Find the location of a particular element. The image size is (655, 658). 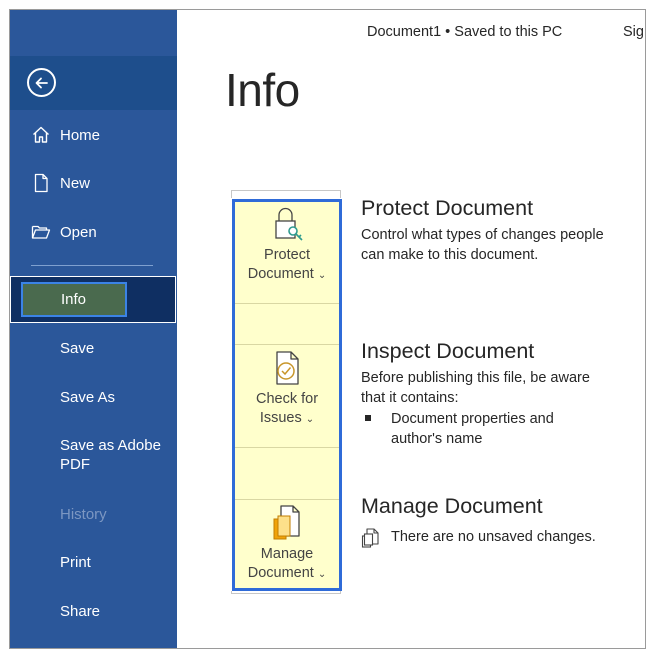

lock-key-icon is located at coordinates (289, 224).